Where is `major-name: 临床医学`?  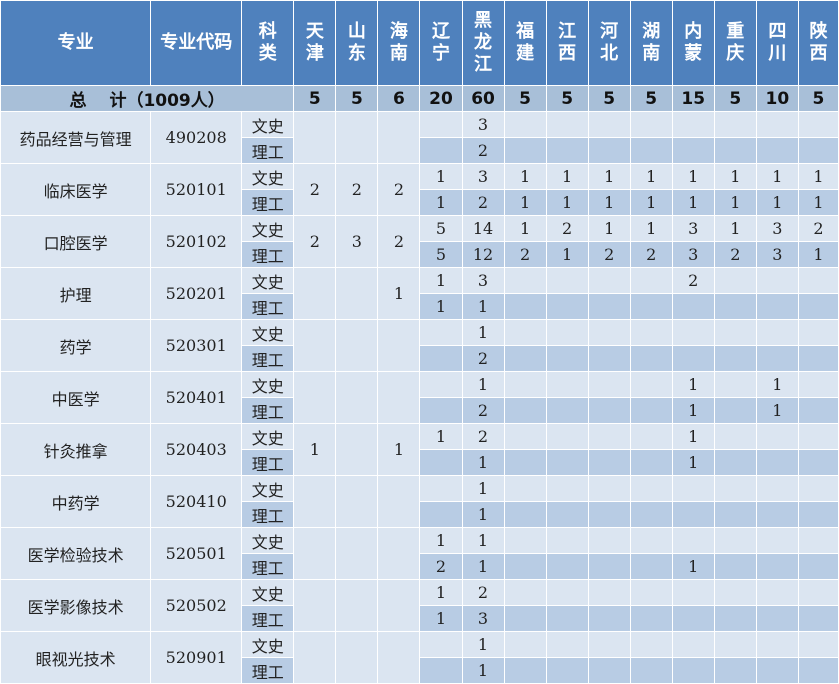 major-name: 临床医学 is located at coordinates (76, 189).